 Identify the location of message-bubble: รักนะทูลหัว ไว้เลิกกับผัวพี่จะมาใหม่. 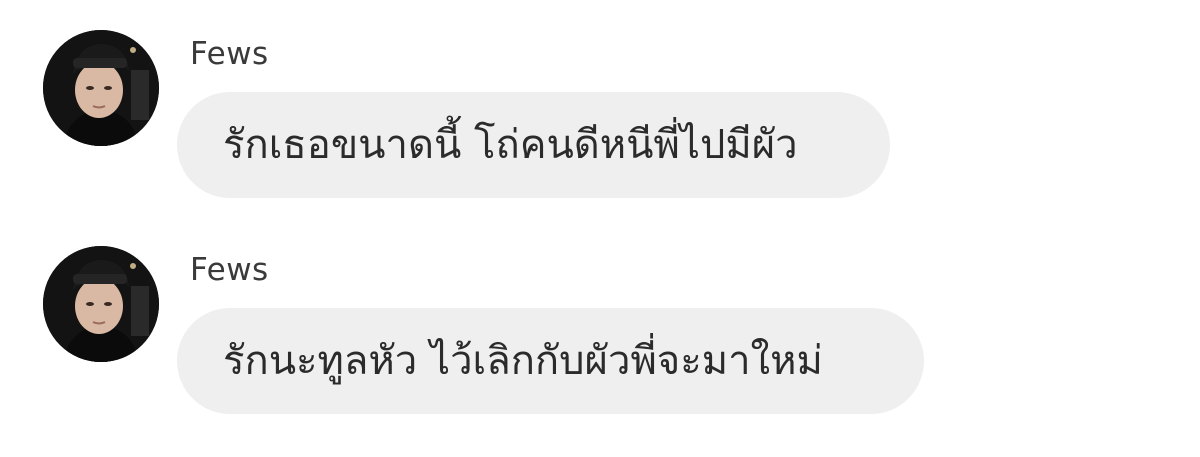
(550, 361).